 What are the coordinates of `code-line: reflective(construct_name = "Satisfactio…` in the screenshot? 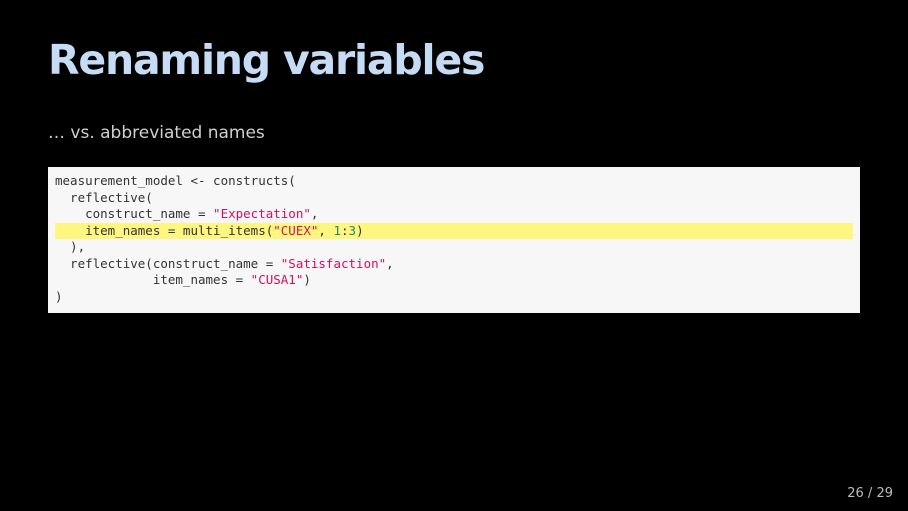 It's located at (454, 264).